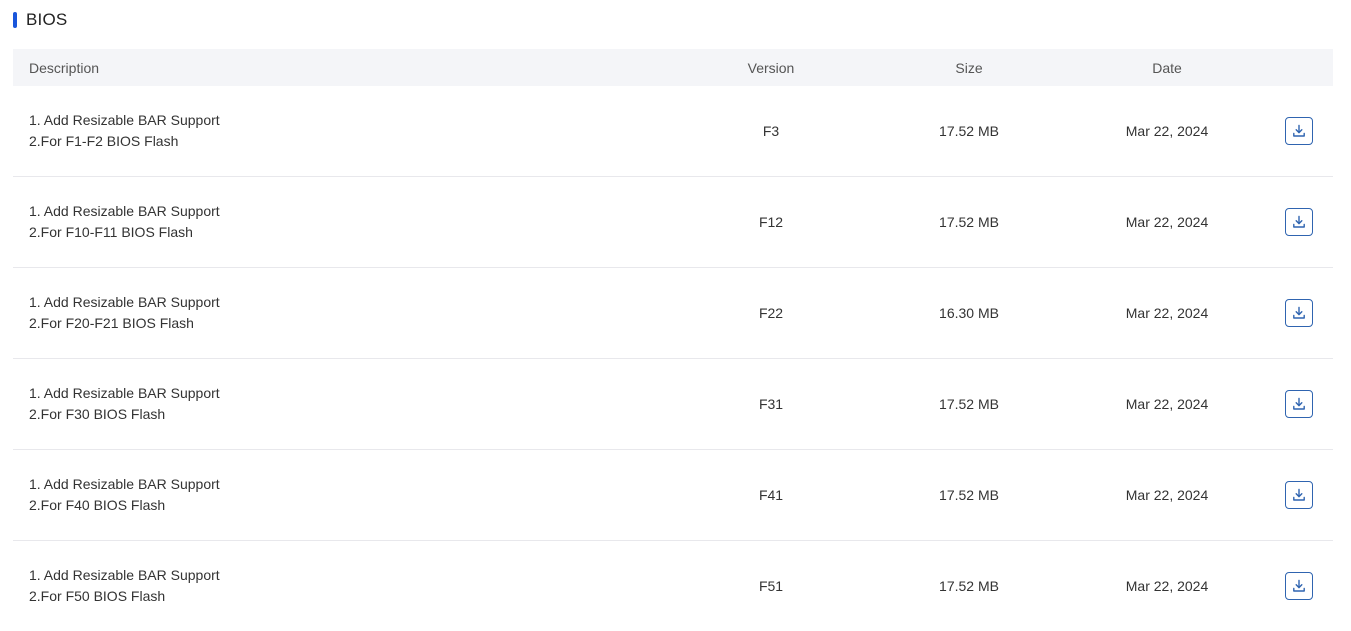 Image resolution: width=1351 pixels, height=631 pixels. What do you see at coordinates (771, 404) in the screenshot?
I see `row-version: F31` at bounding box center [771, 404].